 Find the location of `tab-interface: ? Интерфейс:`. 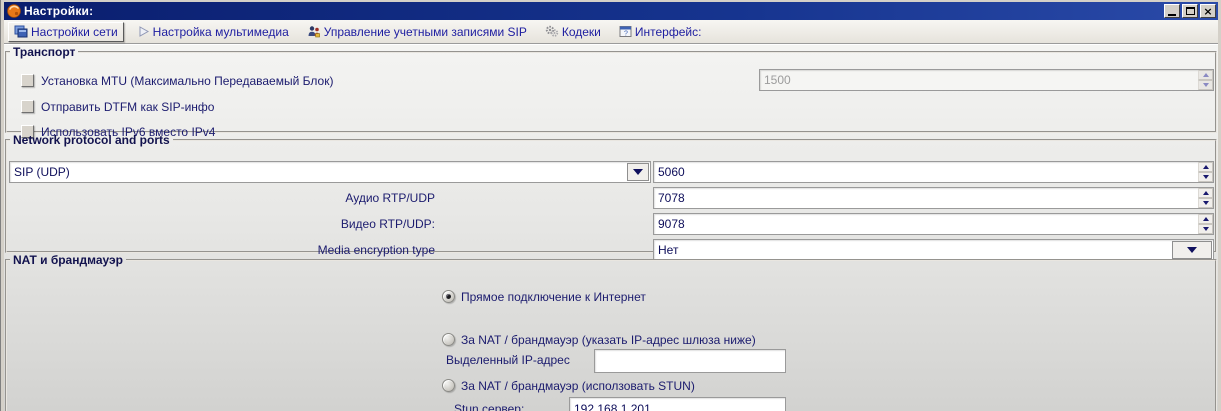

tab-interface: ? Интерфейс: is located at coordinates (660, 32).